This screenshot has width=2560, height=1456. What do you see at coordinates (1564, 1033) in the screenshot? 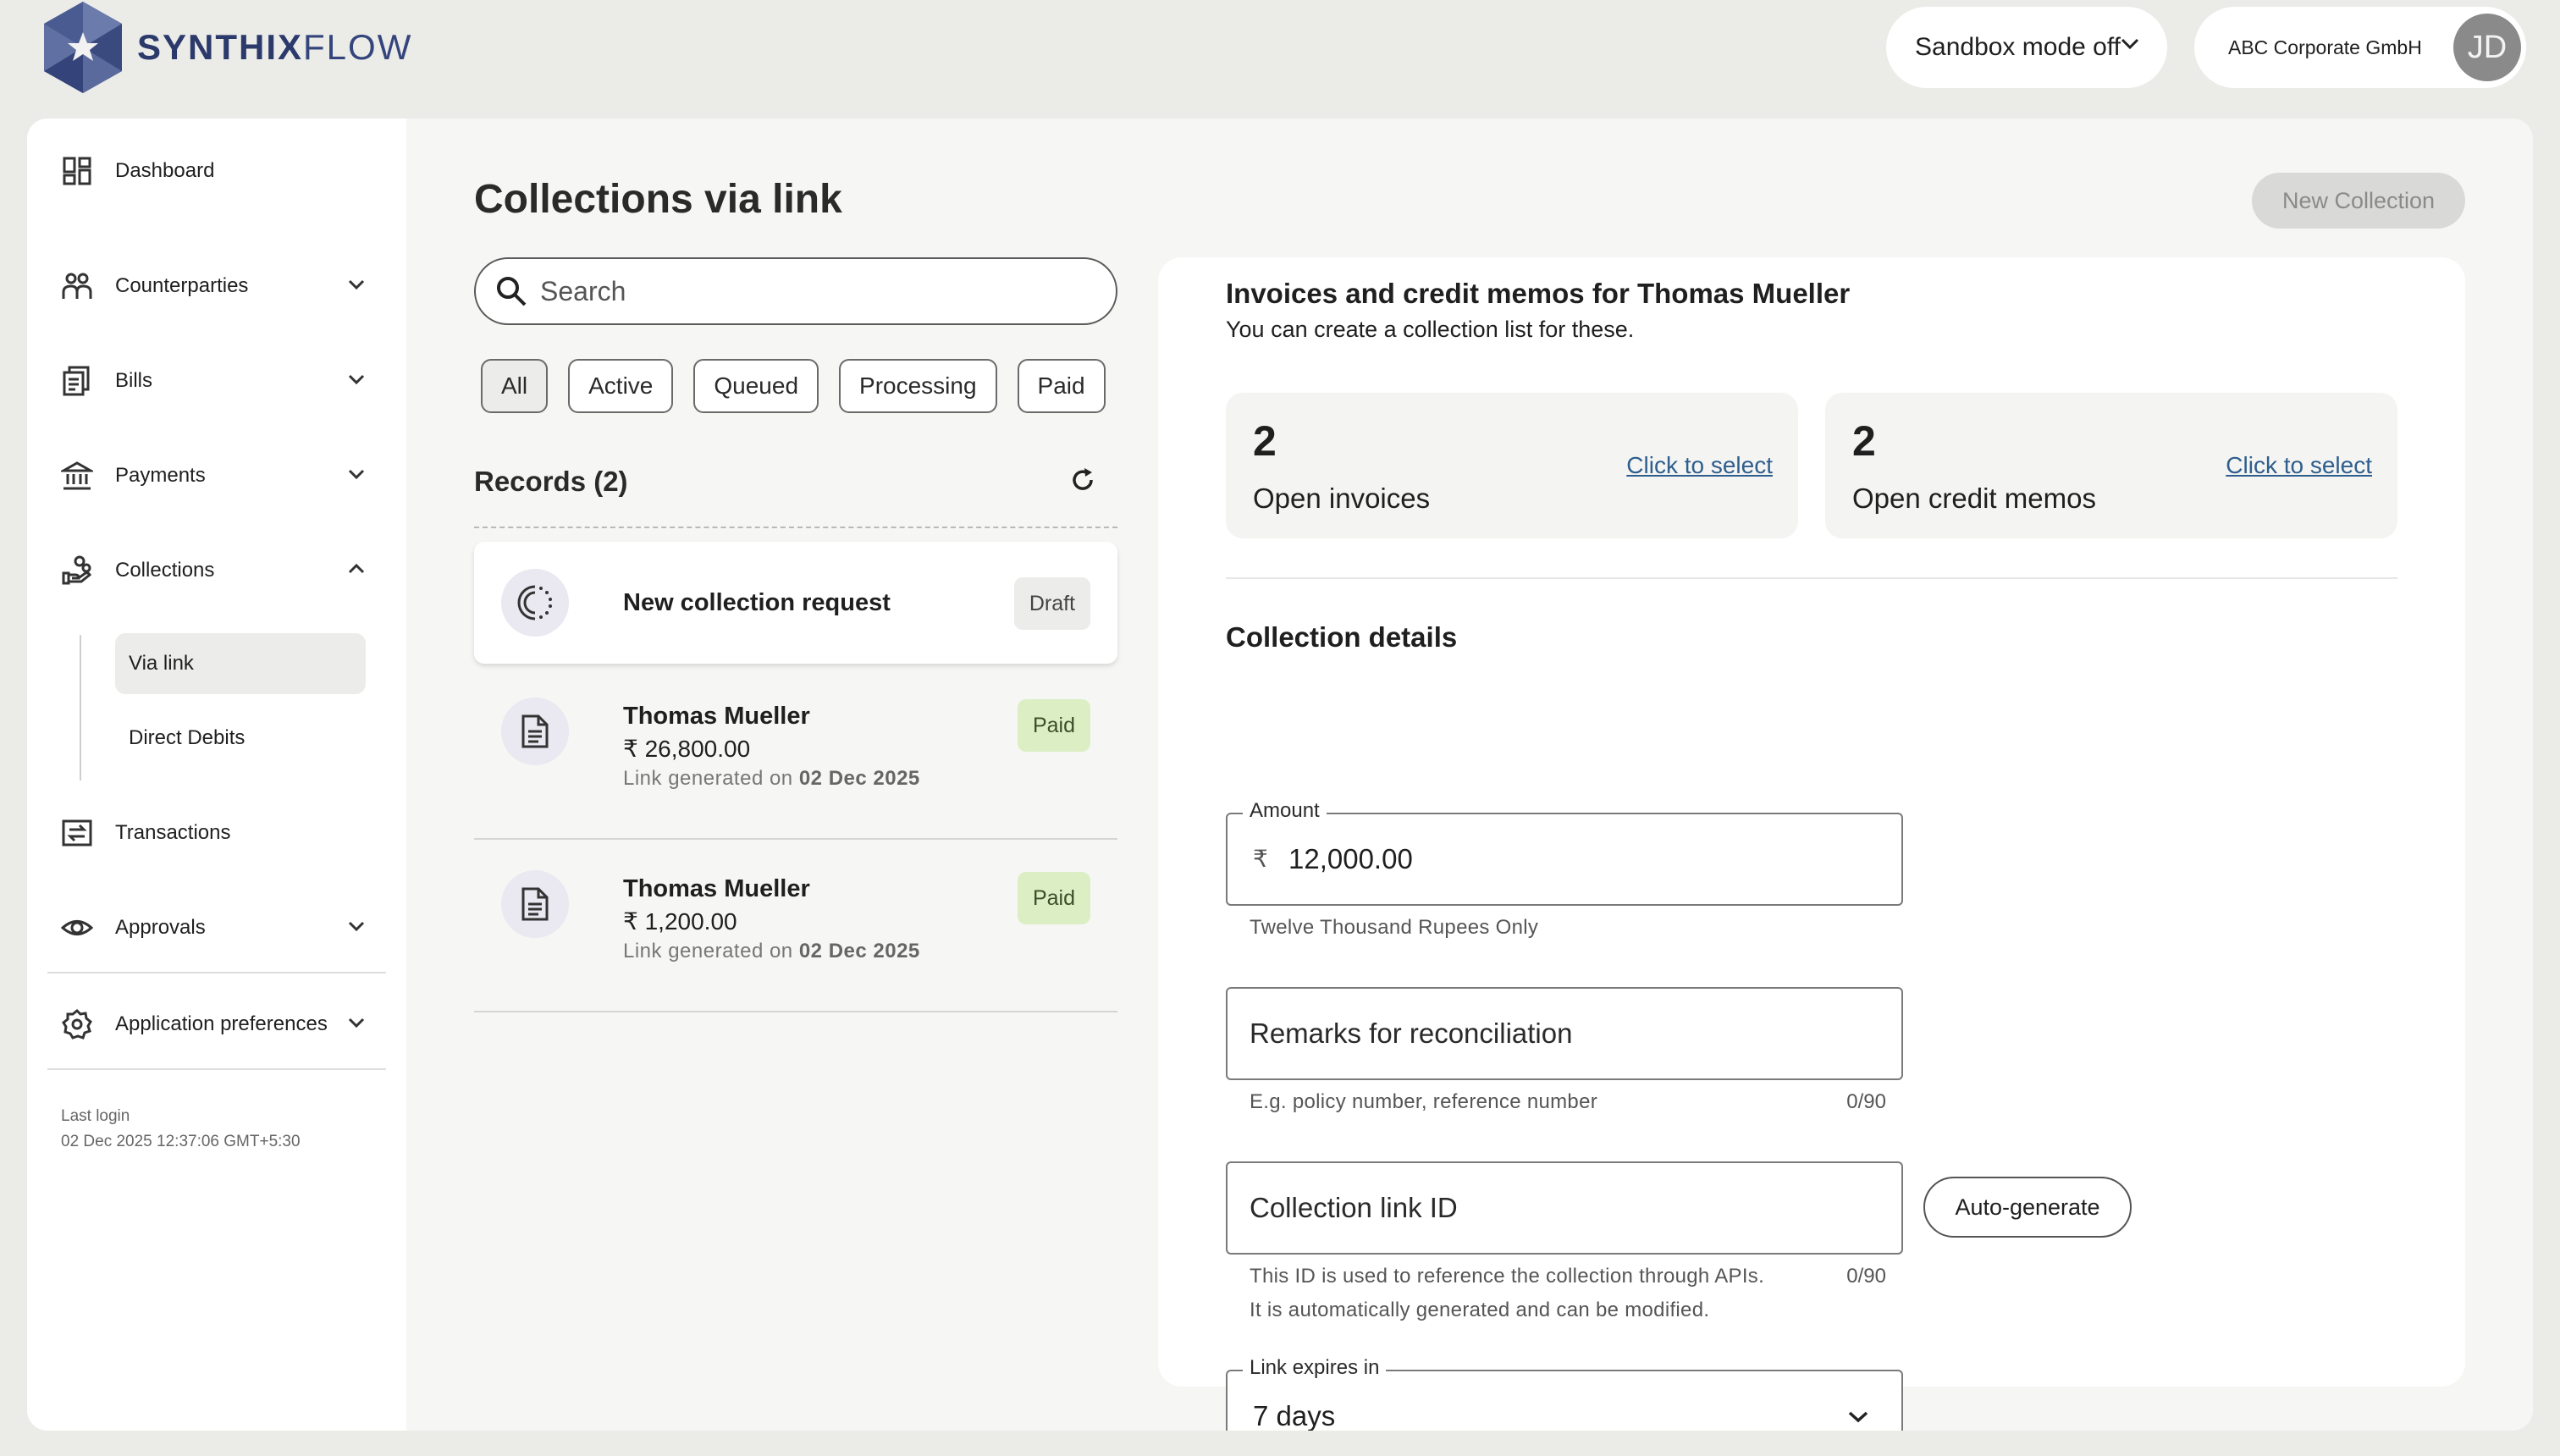
I see `remarks-field: Remarks for reconciliation` at bounding box center [1564, 1033].